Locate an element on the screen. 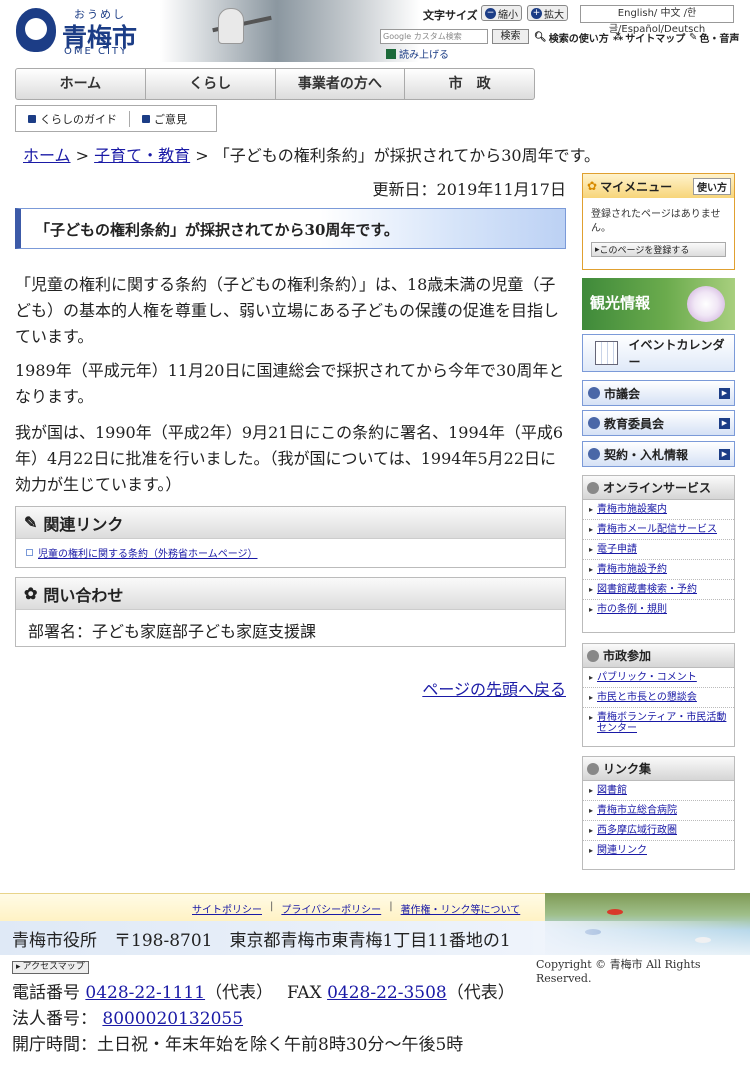 The width and height of the screenshot is (750, 1081). list-item: 青梅ボランティア・市民活動センター is located at coordinates (658, 722).